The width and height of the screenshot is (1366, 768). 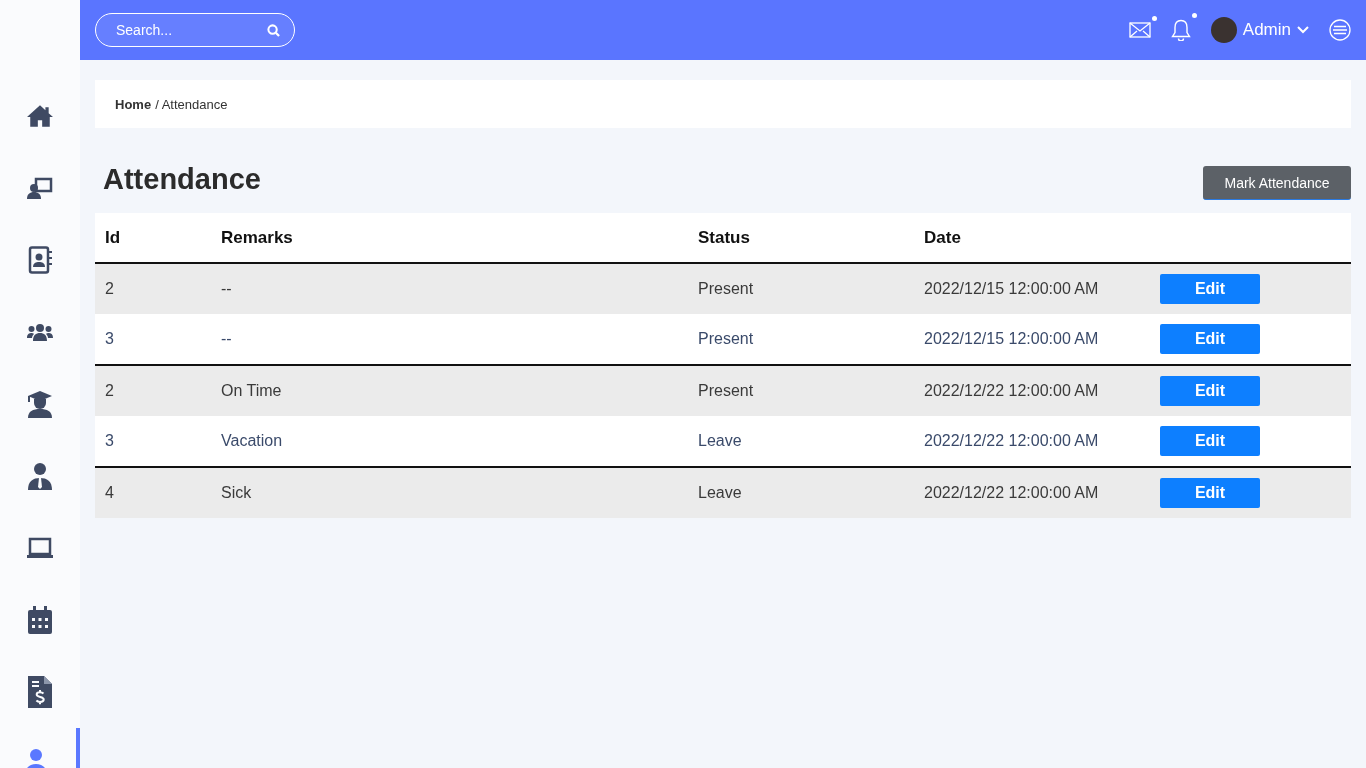 What do you see at coordinates (449, 390) in the screenshot?
I see `table-cell: On Time` at bounding box center [449, 390].